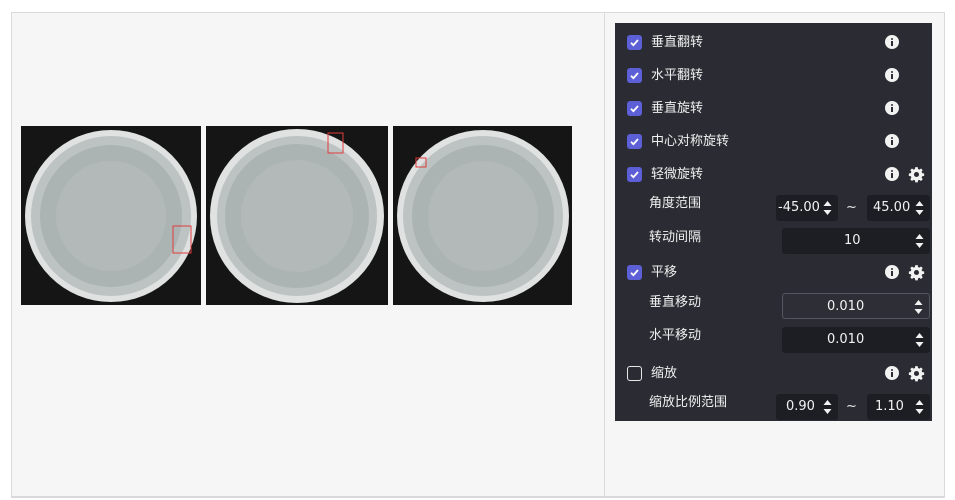  Describe the element at coordinates (773, 374) in the screenshot. I see `option-scale: 缩放` at that location.